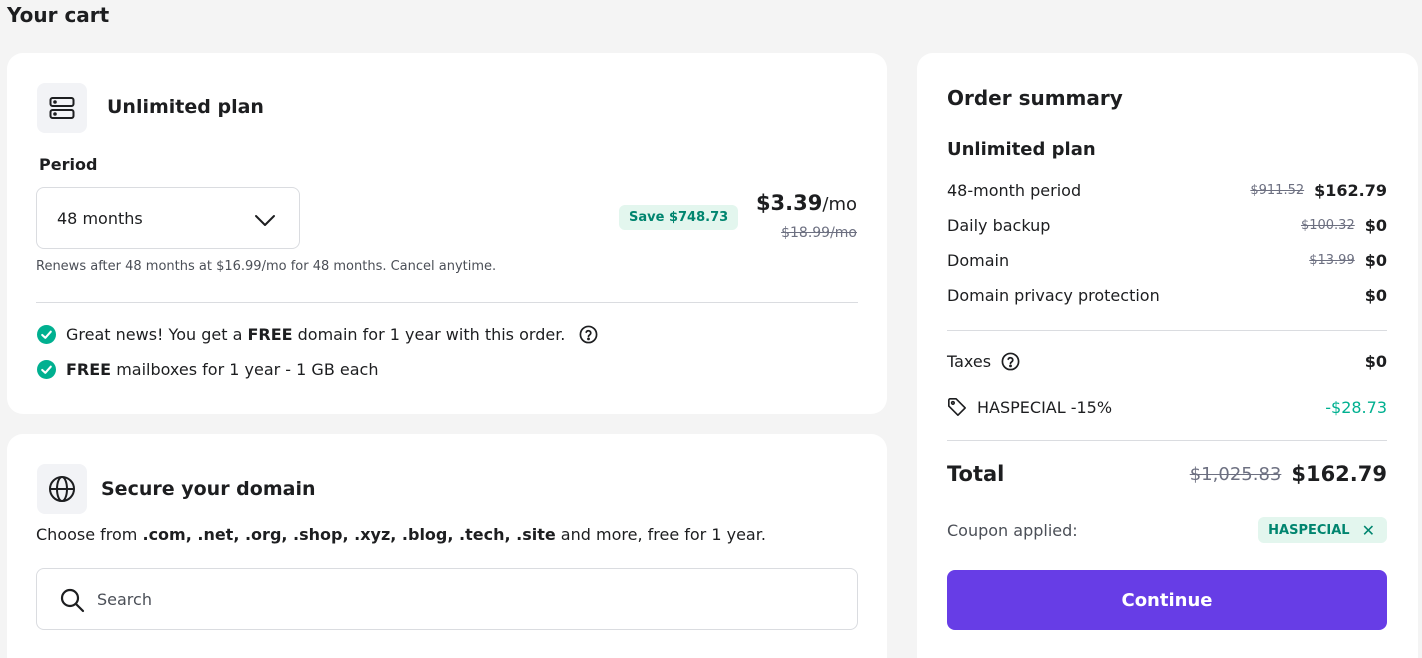  Describe the element at coordinates (62, 489) in the screenshot. I see `globe-icon` at that location.